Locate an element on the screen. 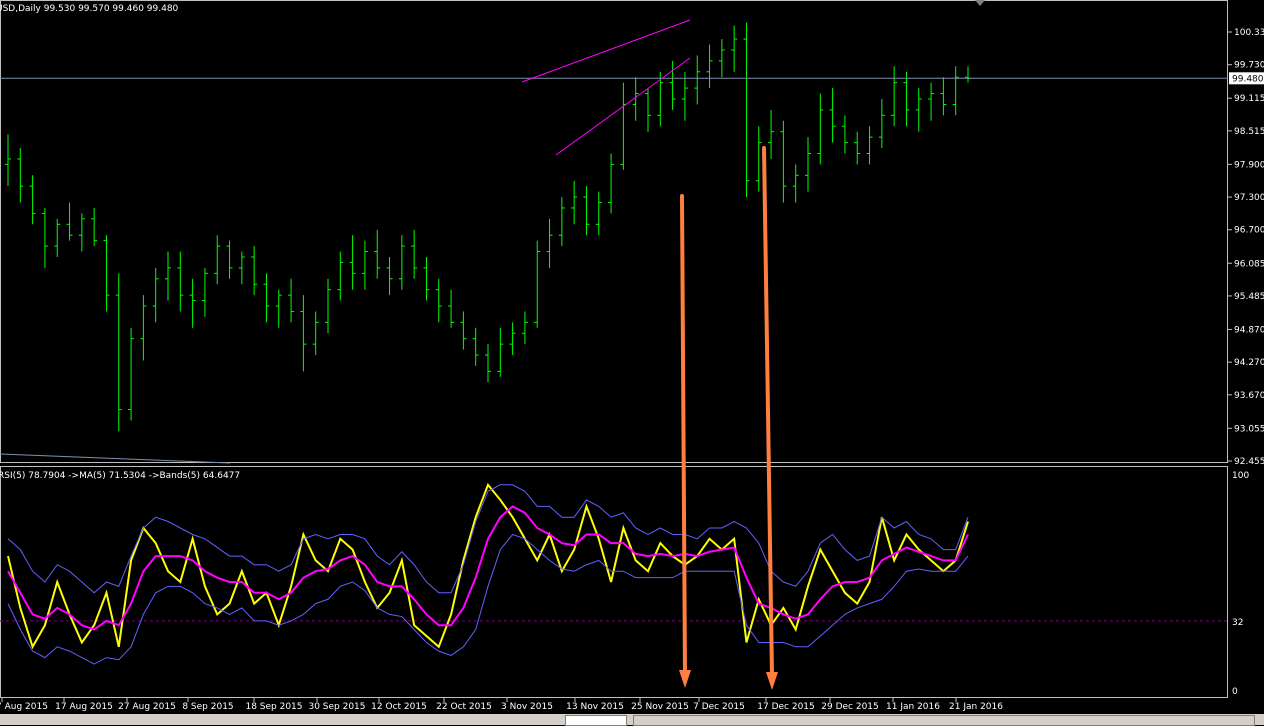  date-tick-label-12: 17 Dec 2015 is located at coordinates (786, 707).